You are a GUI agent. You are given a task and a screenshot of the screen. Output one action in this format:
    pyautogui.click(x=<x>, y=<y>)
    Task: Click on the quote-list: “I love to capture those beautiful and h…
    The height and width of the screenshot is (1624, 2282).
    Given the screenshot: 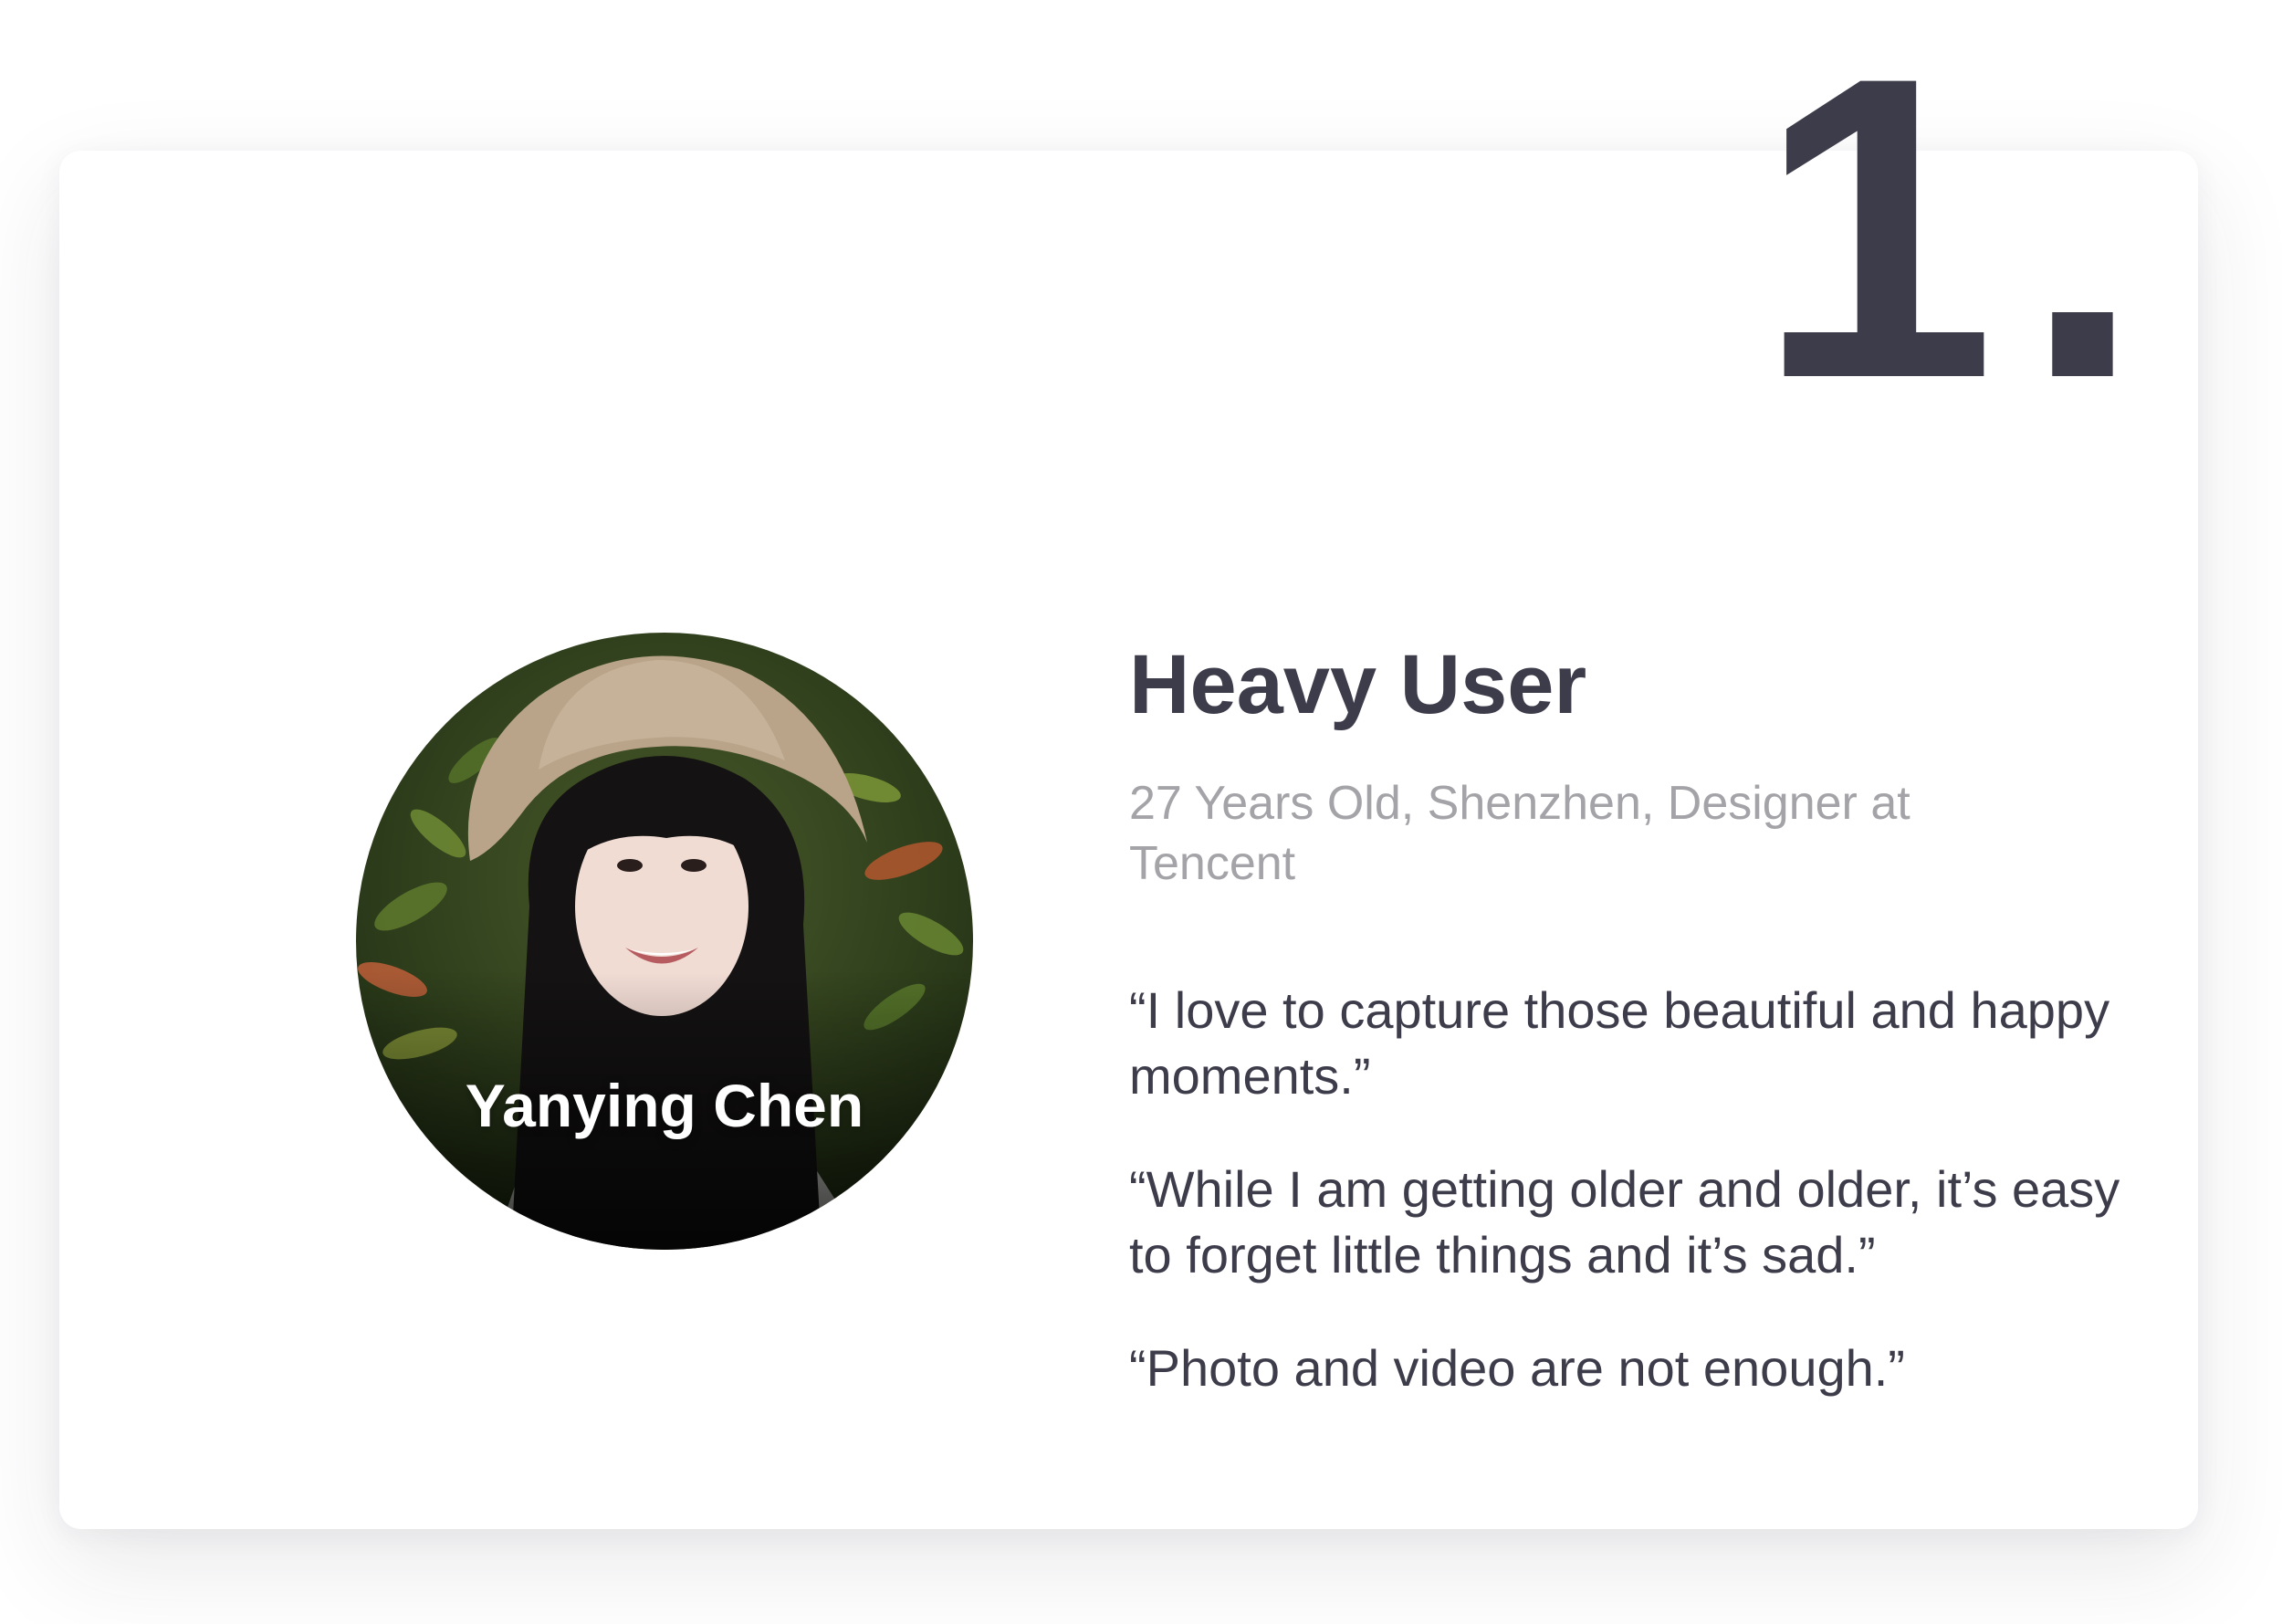 What is the action you would take?
    pyautogui.click(x=1645, y=1189)
    